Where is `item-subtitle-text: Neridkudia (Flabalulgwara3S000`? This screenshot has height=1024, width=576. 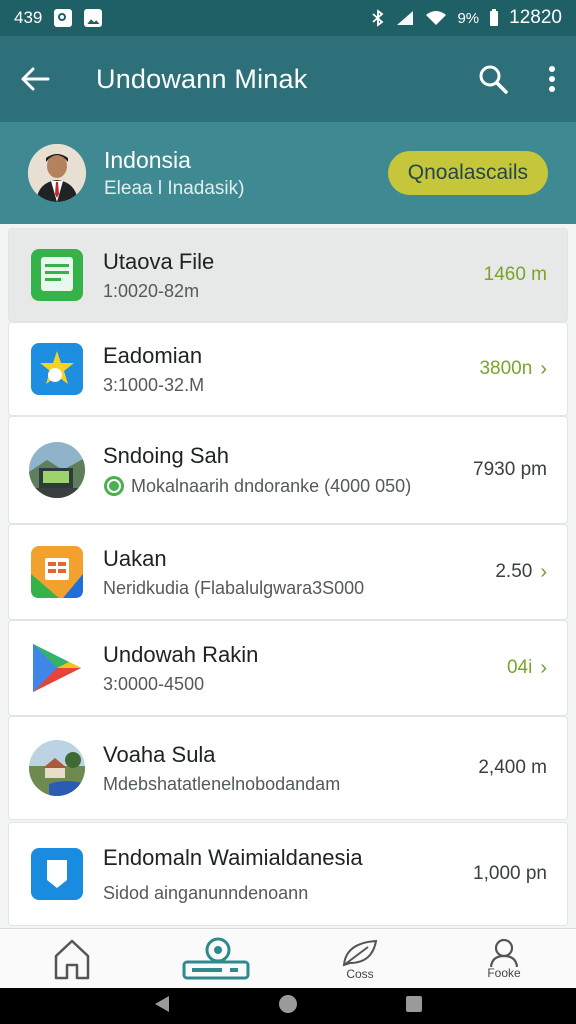
item-subtitle-text: Neridkudia (Flabalulgwara3S000 is located at coordinates (234, 587).